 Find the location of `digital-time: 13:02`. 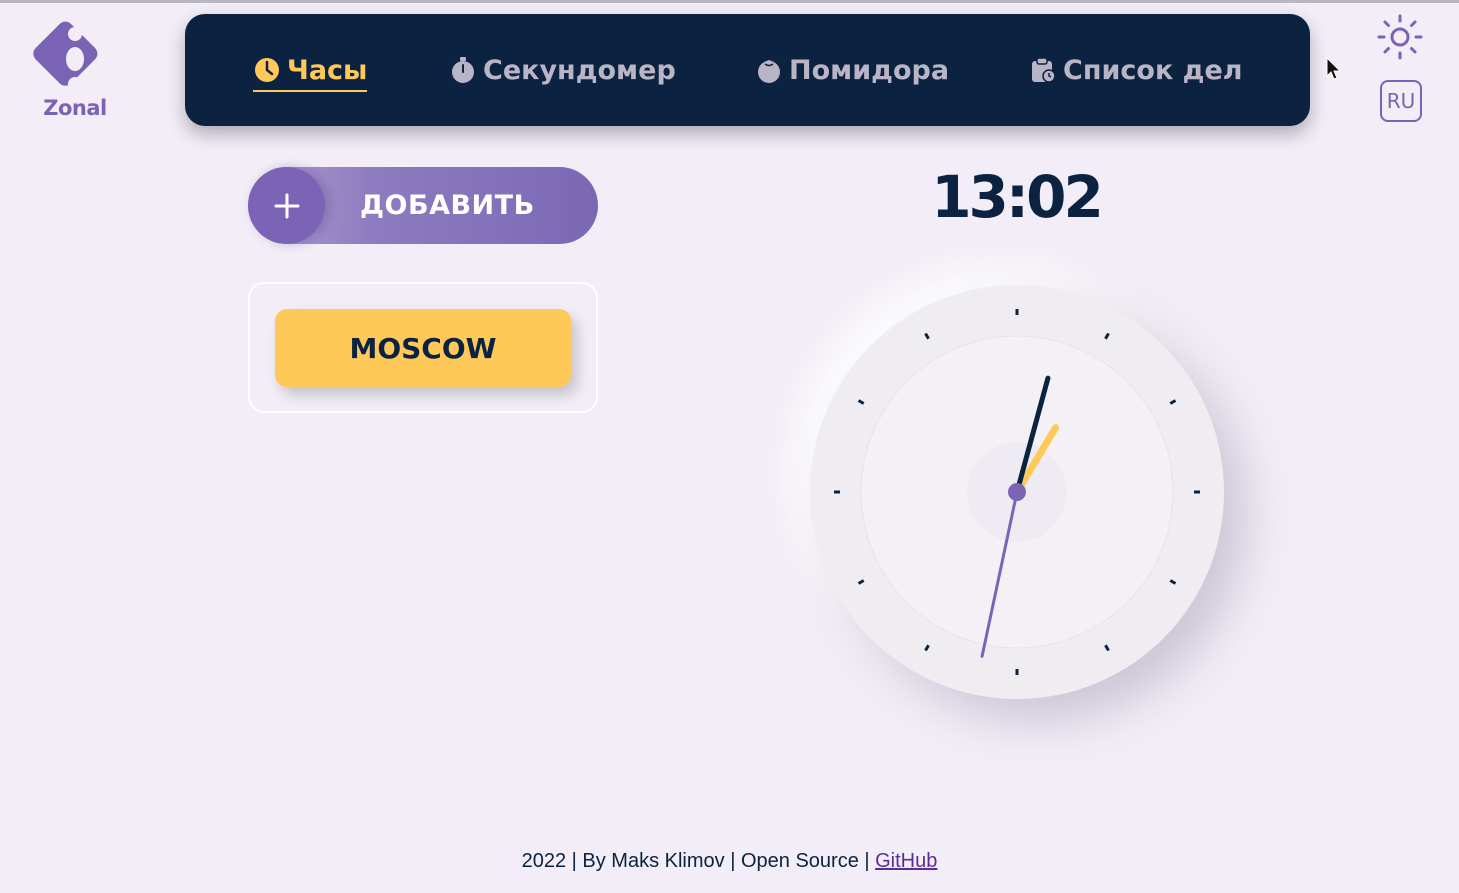

digital-time: 13:02 is located at coordinates (1017, 197).